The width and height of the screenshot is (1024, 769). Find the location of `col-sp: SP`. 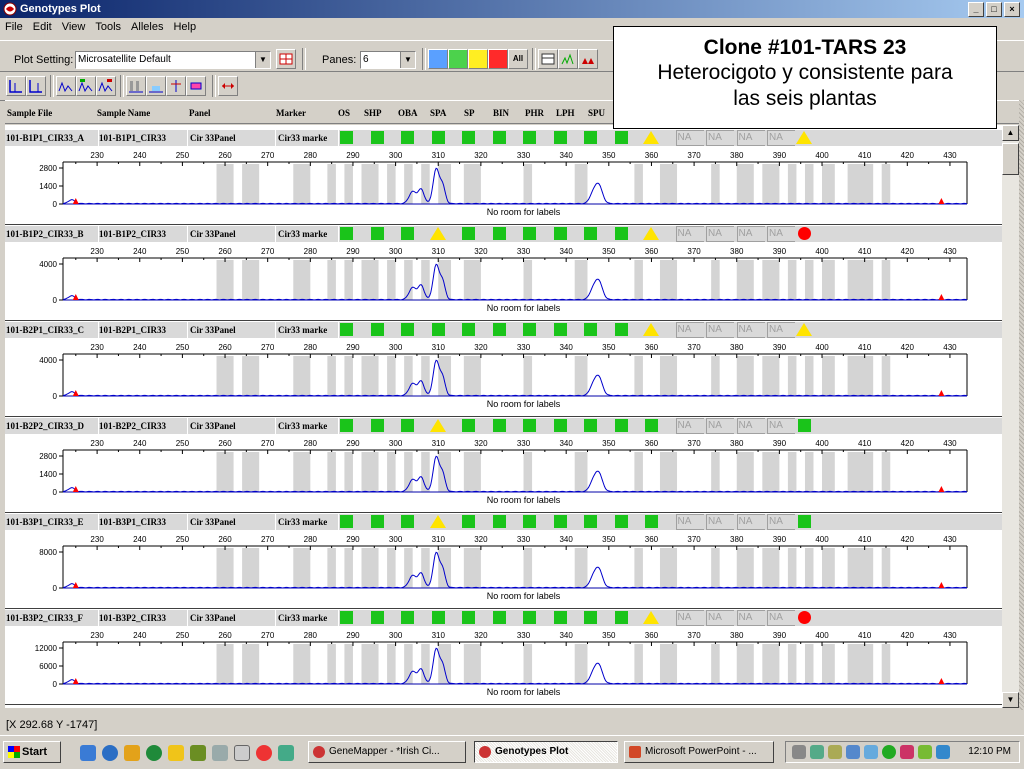

col-sp: SP is located at coordinates (469, 113).